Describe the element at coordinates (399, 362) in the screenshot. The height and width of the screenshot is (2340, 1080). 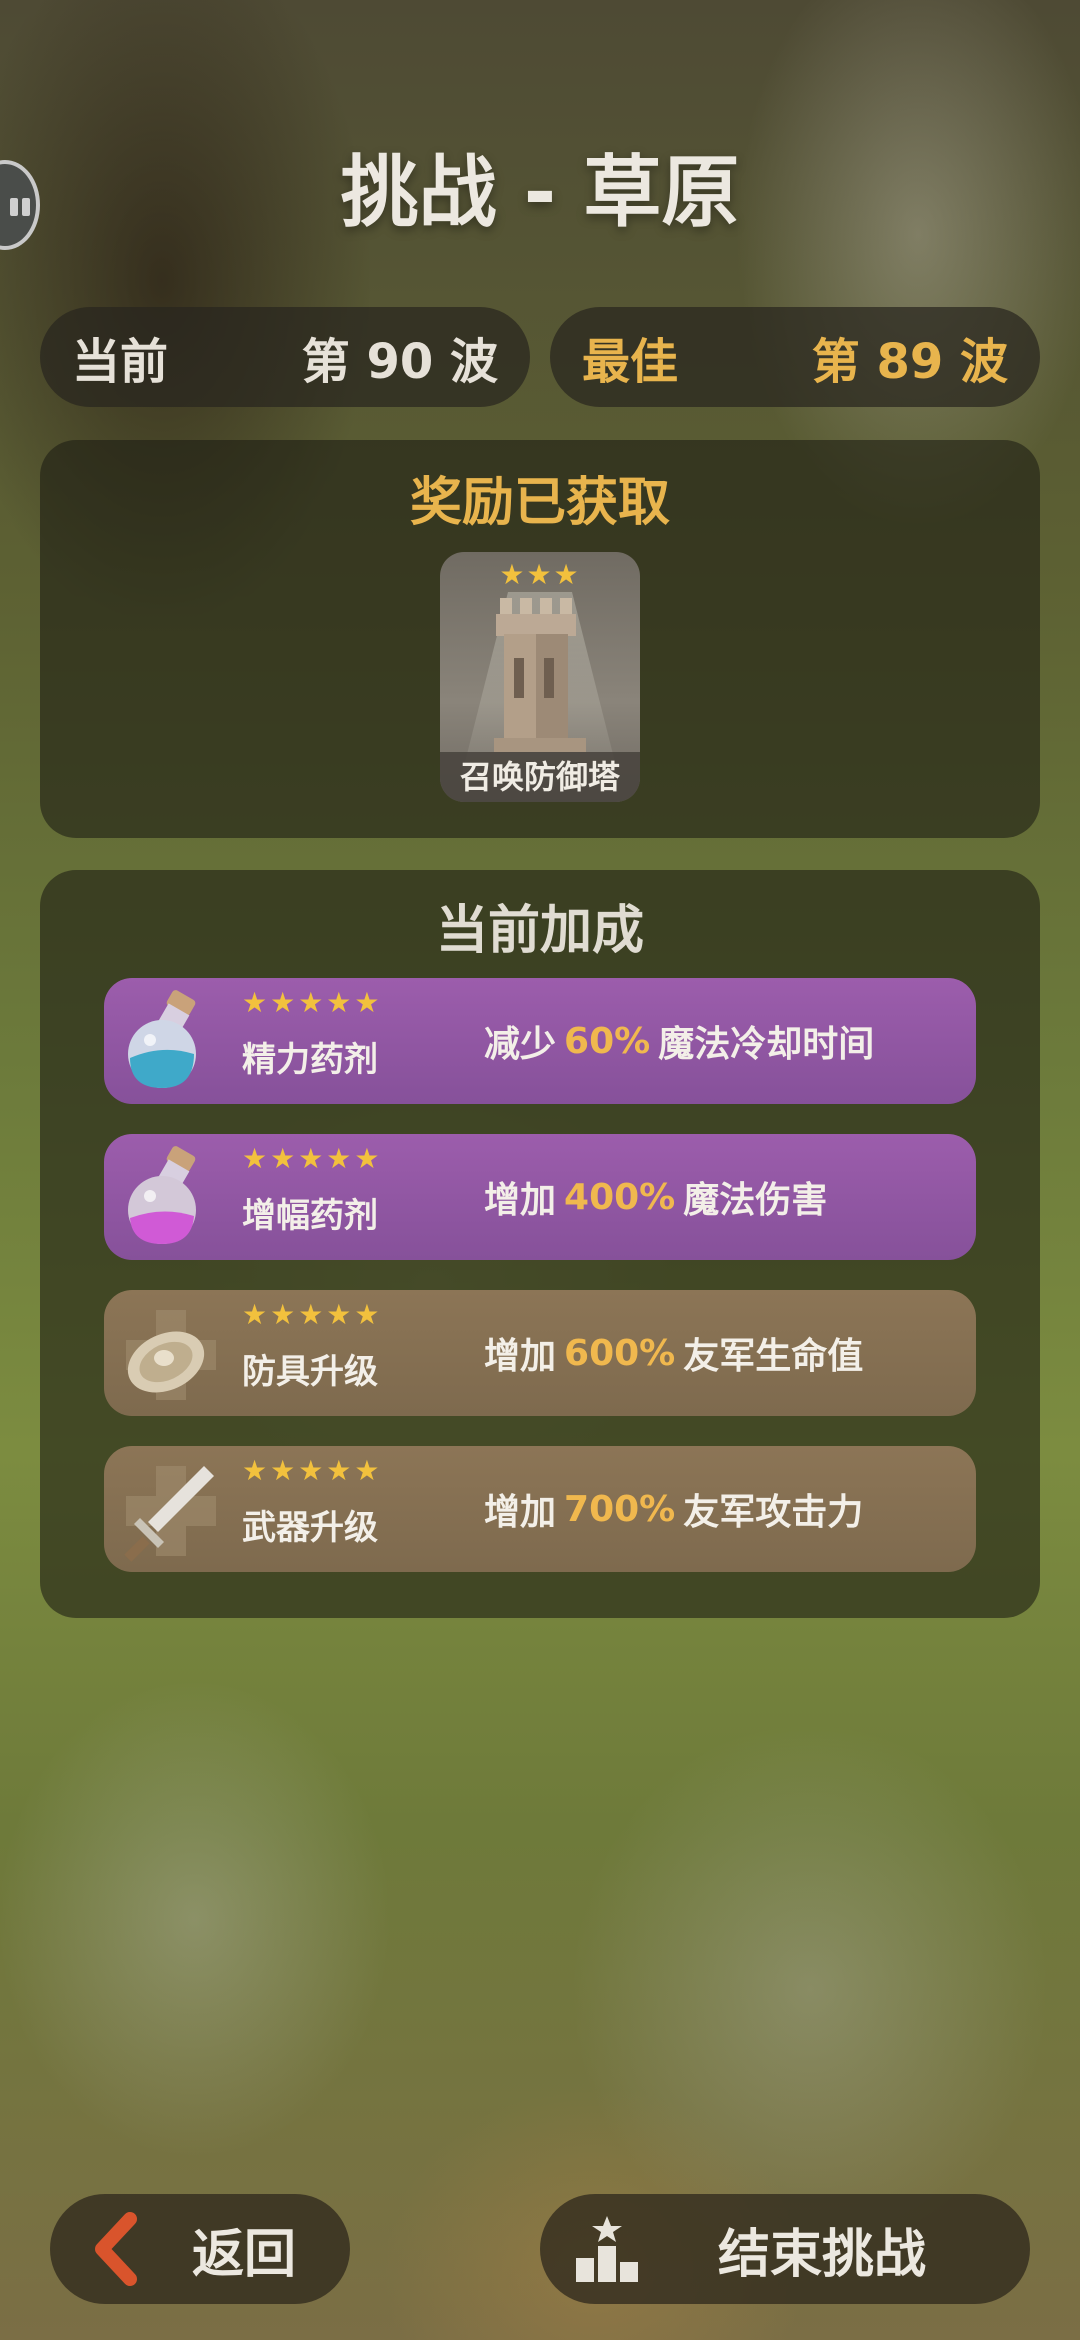
I see `current-wave-value: 第 90 波` at that location.